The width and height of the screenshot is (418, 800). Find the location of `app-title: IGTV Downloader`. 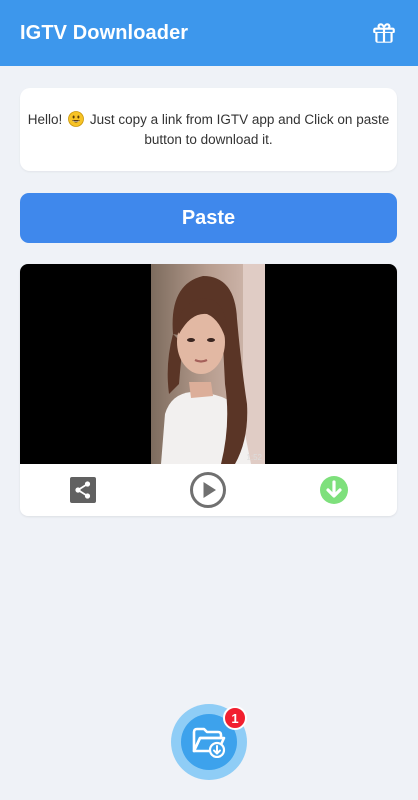

app-title: IGTV Downloader is located at coordinates (104, 32).